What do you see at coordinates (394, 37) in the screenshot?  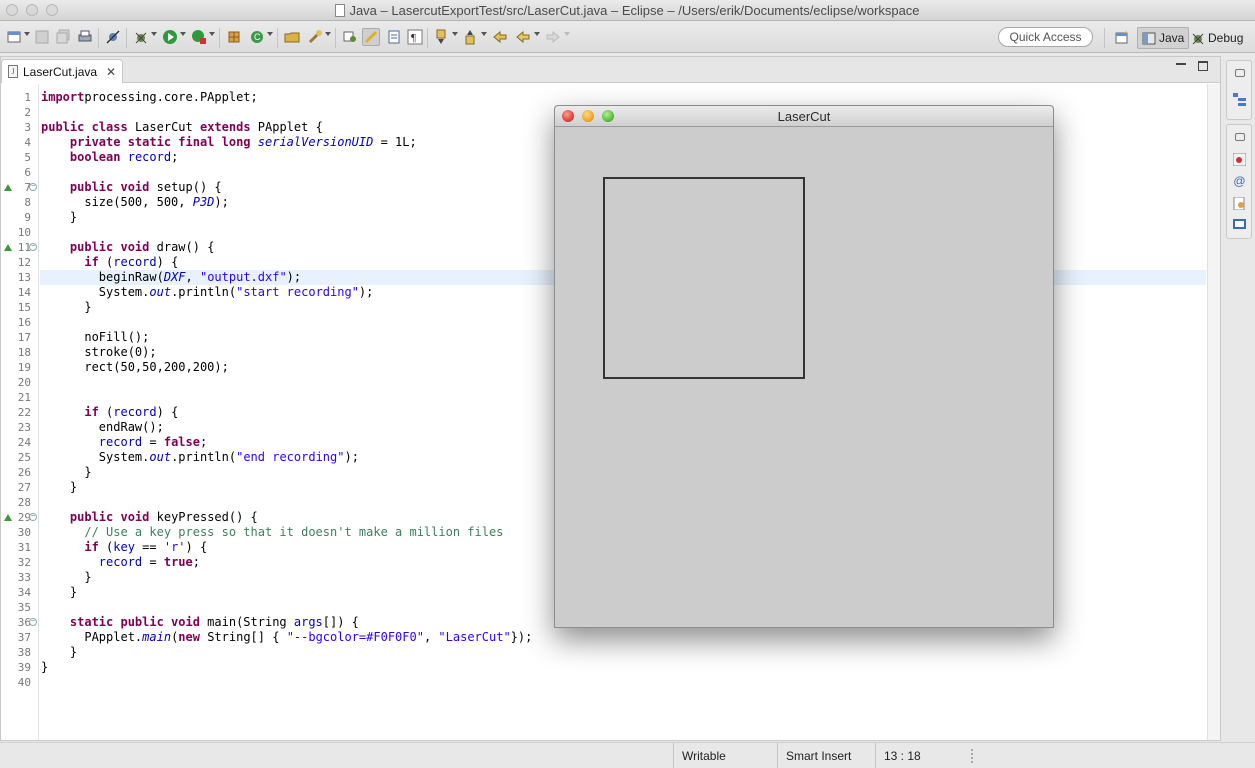 I see `block-selection-icon` at bounding box center [394, 37].